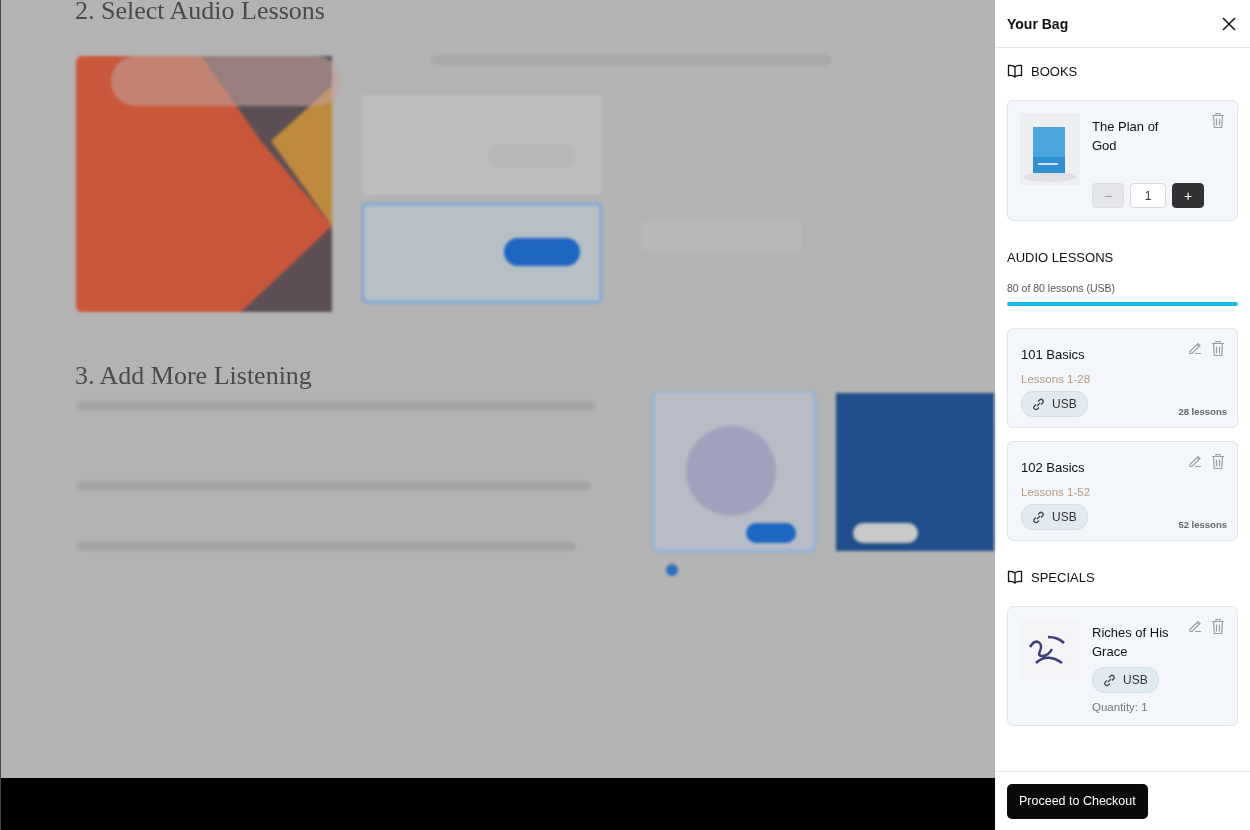 The image size is (1250, 830). What do you see at coordinates (1202, 524) in the screenshot?
I see `lesson-count: 52 lessons` at bounding box center [1202, 524].